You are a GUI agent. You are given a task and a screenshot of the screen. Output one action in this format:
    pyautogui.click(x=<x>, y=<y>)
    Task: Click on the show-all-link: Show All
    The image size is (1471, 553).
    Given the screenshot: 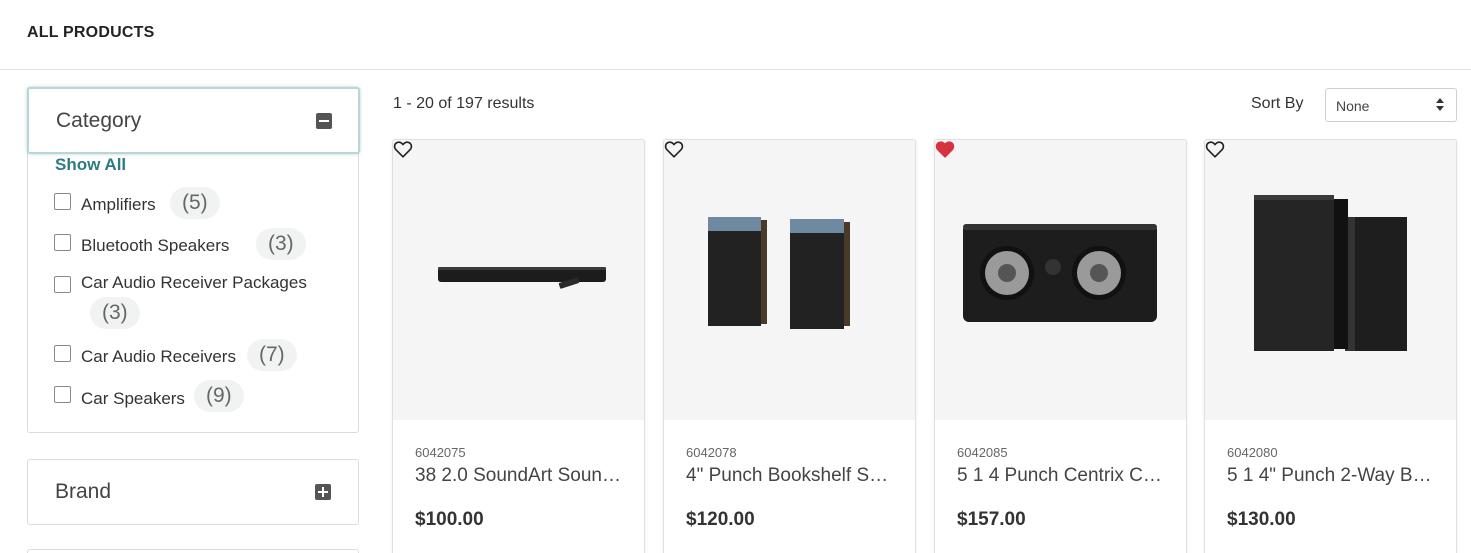 What is the action you would take?
    pyautogui.click(x=90, y=165)
    